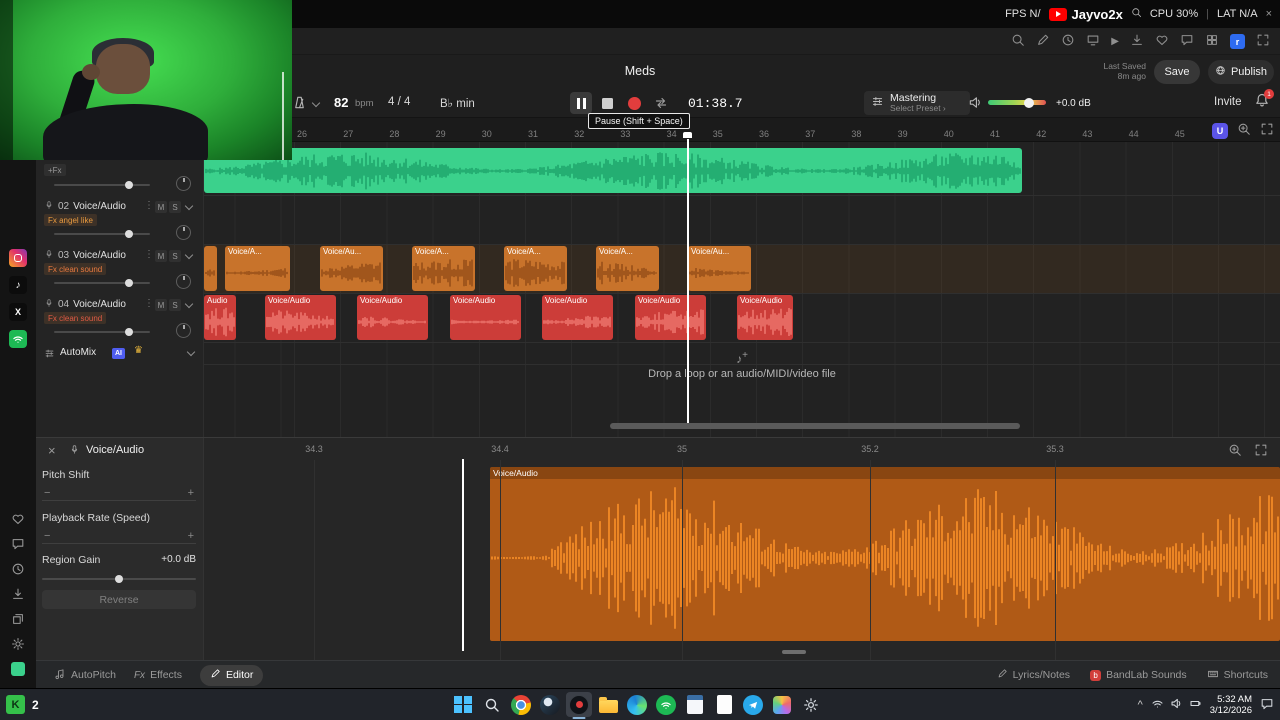 The image size is (1280, 720). I want to click on taskbar-calculator-icon, so click(695, 704).